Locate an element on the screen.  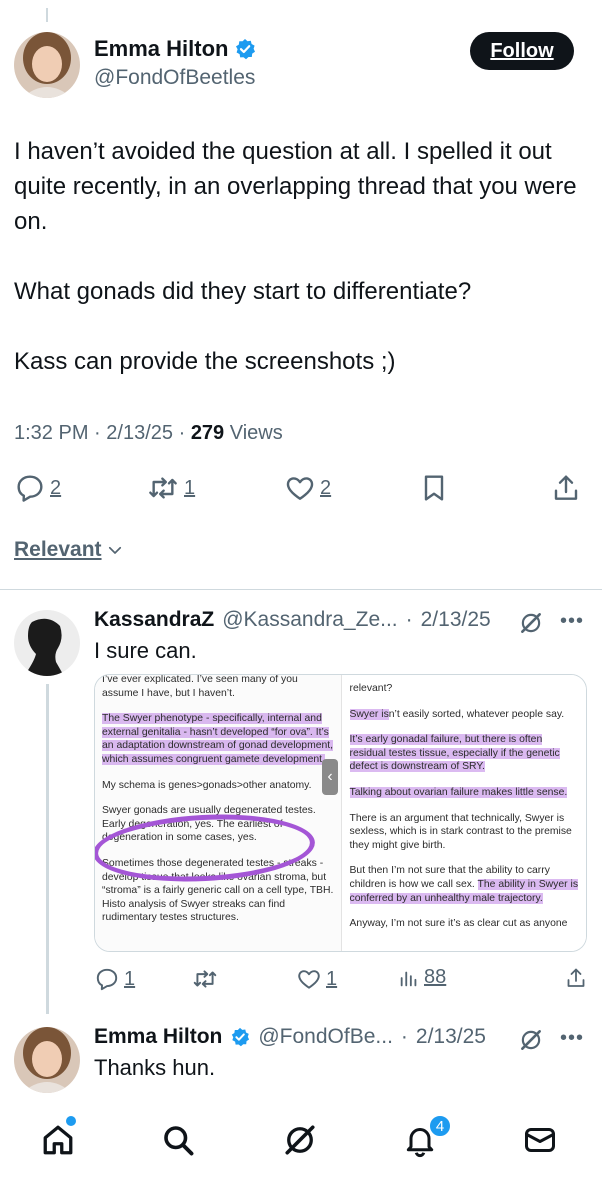
reply-author-name: Emma Hilton is located at coordinates (158, 1037).